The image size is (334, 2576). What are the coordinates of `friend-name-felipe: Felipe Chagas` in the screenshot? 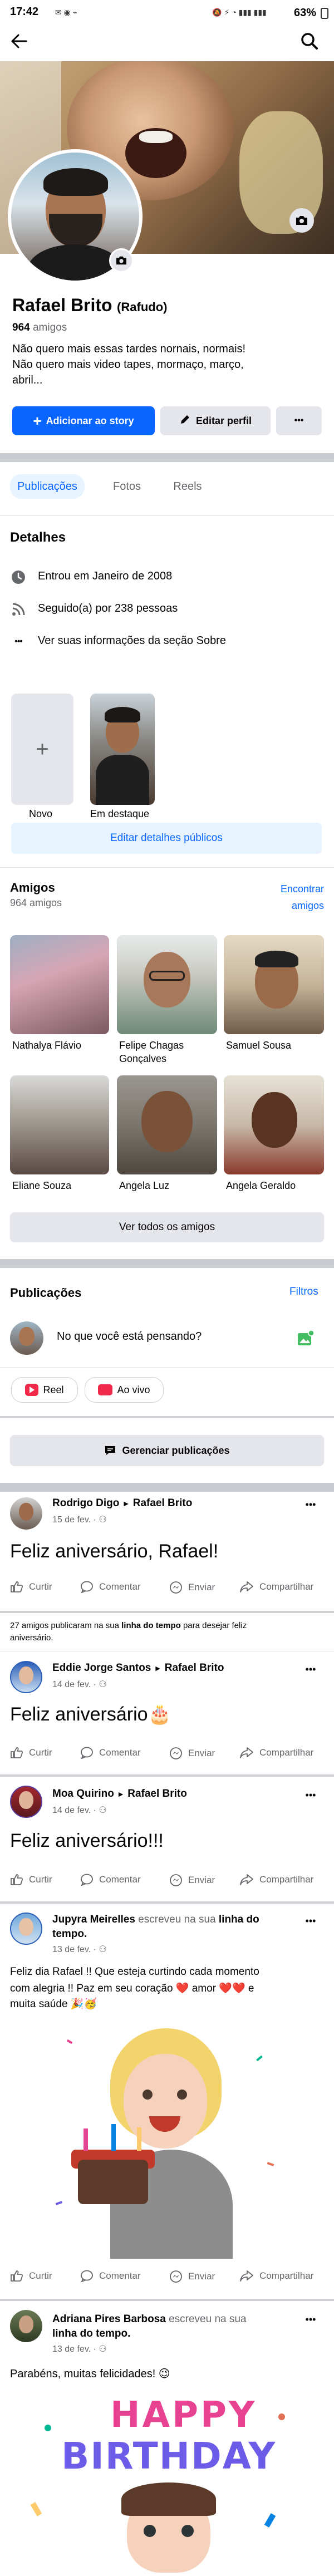 It's located at (151, 1045).